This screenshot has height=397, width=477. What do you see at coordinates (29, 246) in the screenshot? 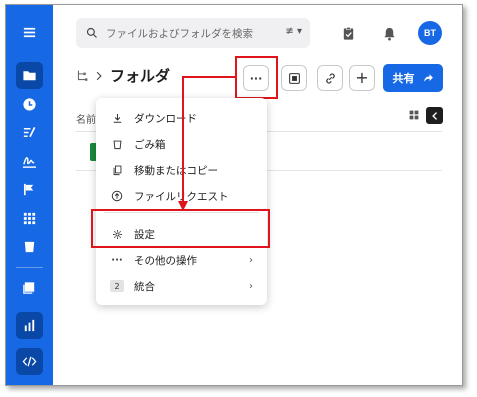
I see `trash-nav-icon` at bounding box center [29, 246].